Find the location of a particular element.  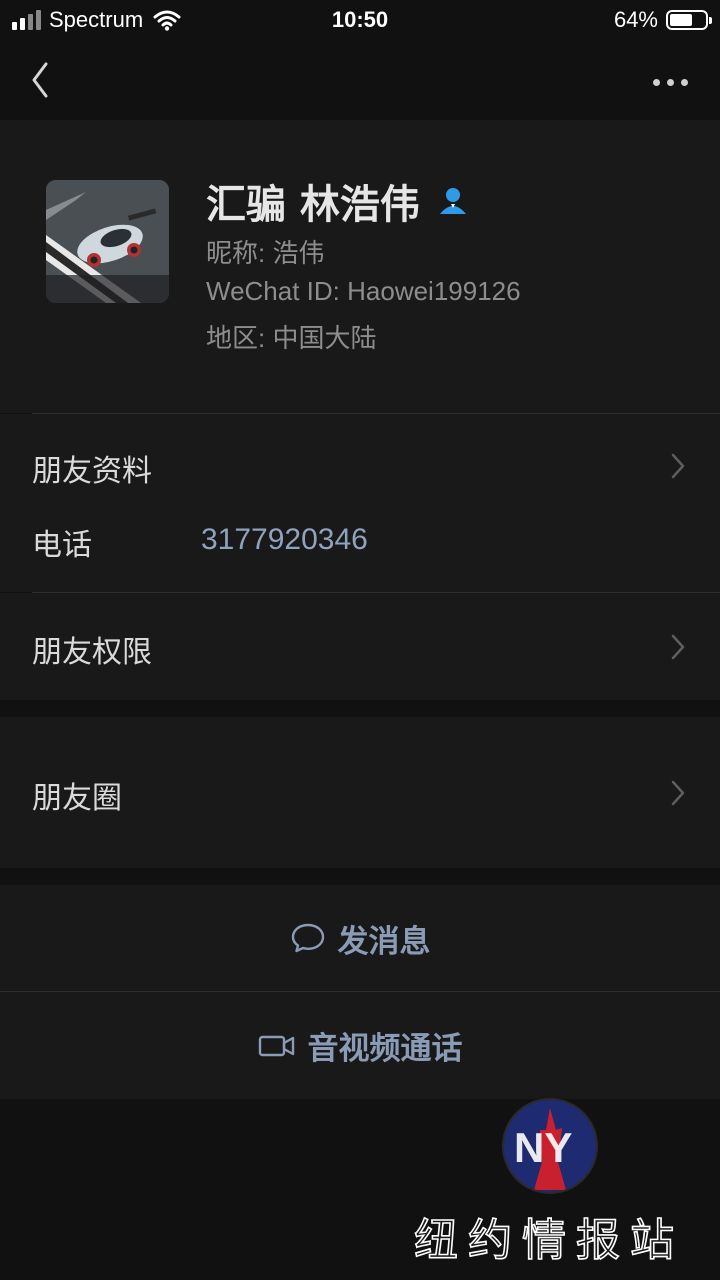

friend-permissions-label: 朋友权限 is located at coordinates (92, 652).